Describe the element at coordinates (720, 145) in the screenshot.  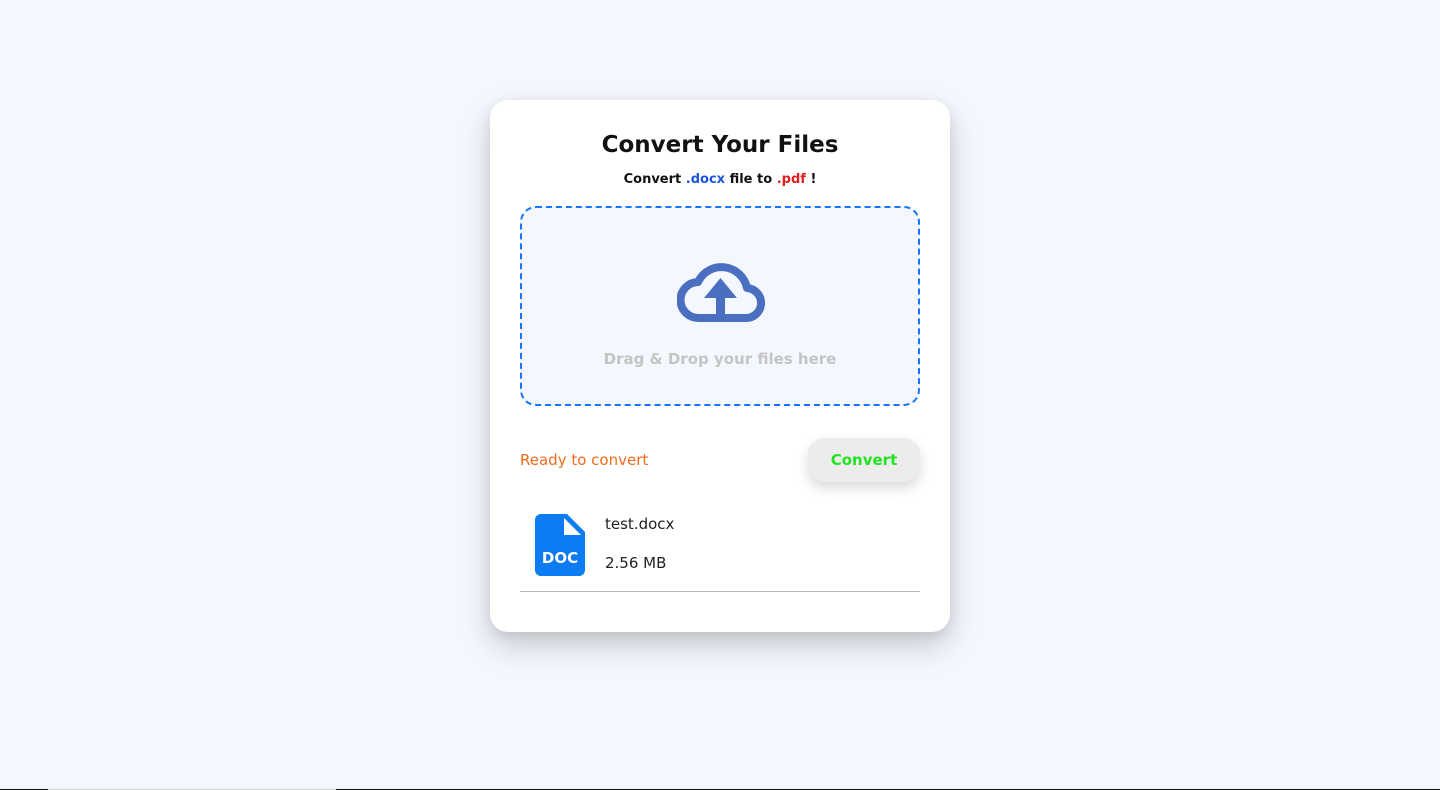
I see `page-title: Convert Your Files` at that location.